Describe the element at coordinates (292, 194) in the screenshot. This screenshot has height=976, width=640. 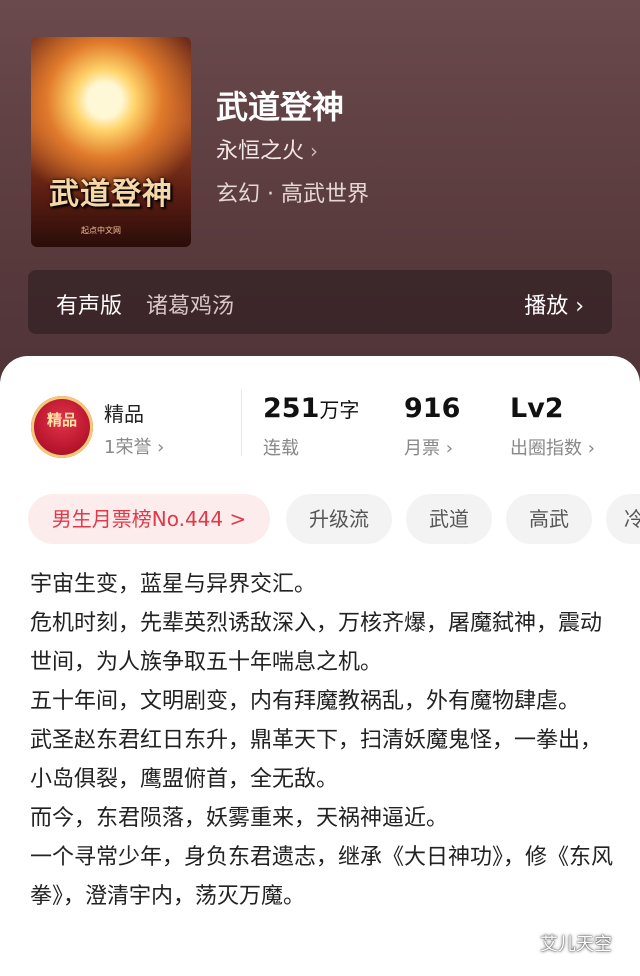
I see `genre-label: 玄幻 · 高武世界` at that location.